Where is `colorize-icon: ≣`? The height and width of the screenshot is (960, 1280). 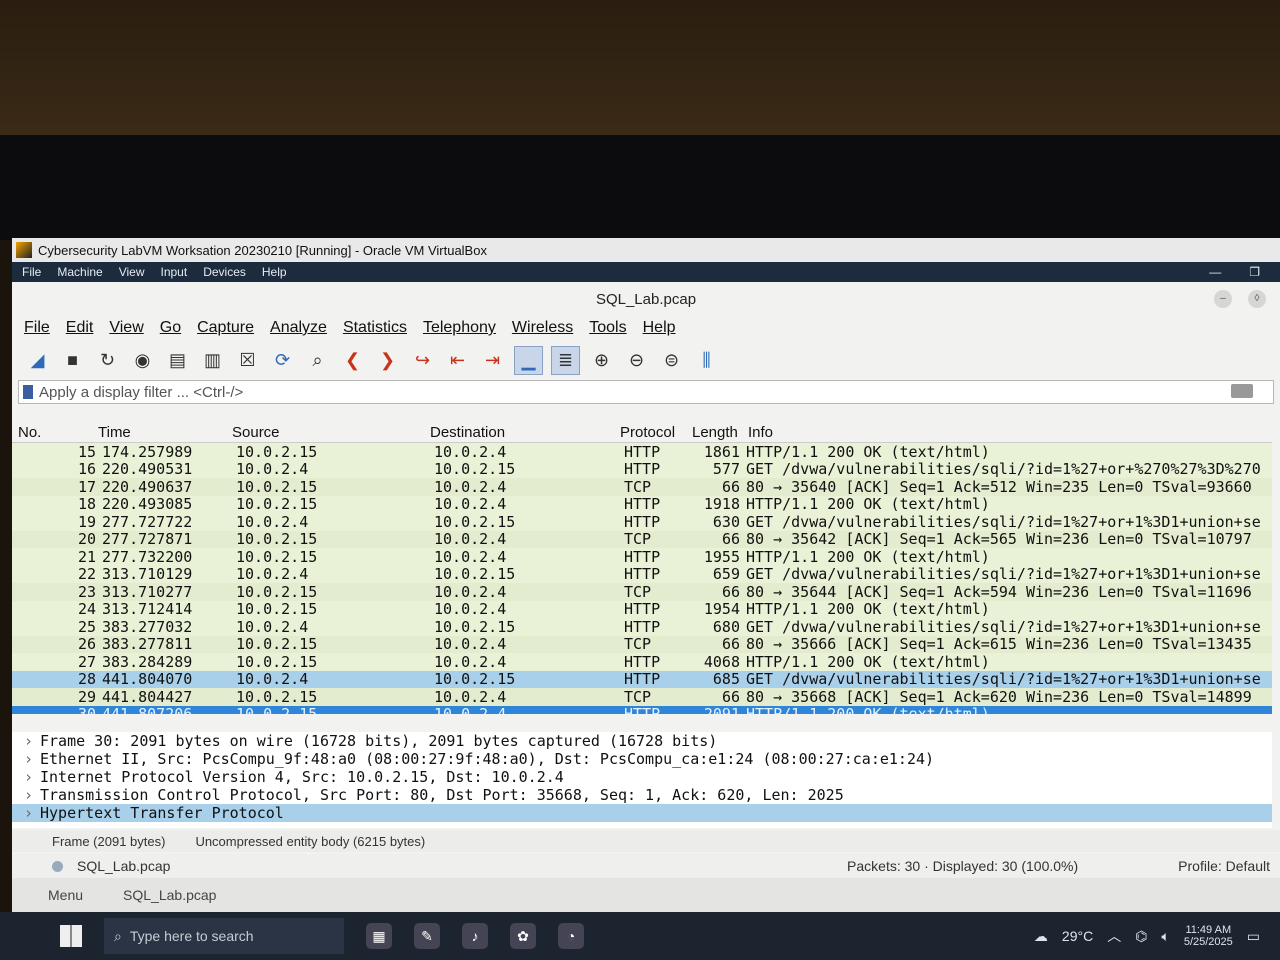
colorize-icon: ≣ is located at coordinates (565, 360).